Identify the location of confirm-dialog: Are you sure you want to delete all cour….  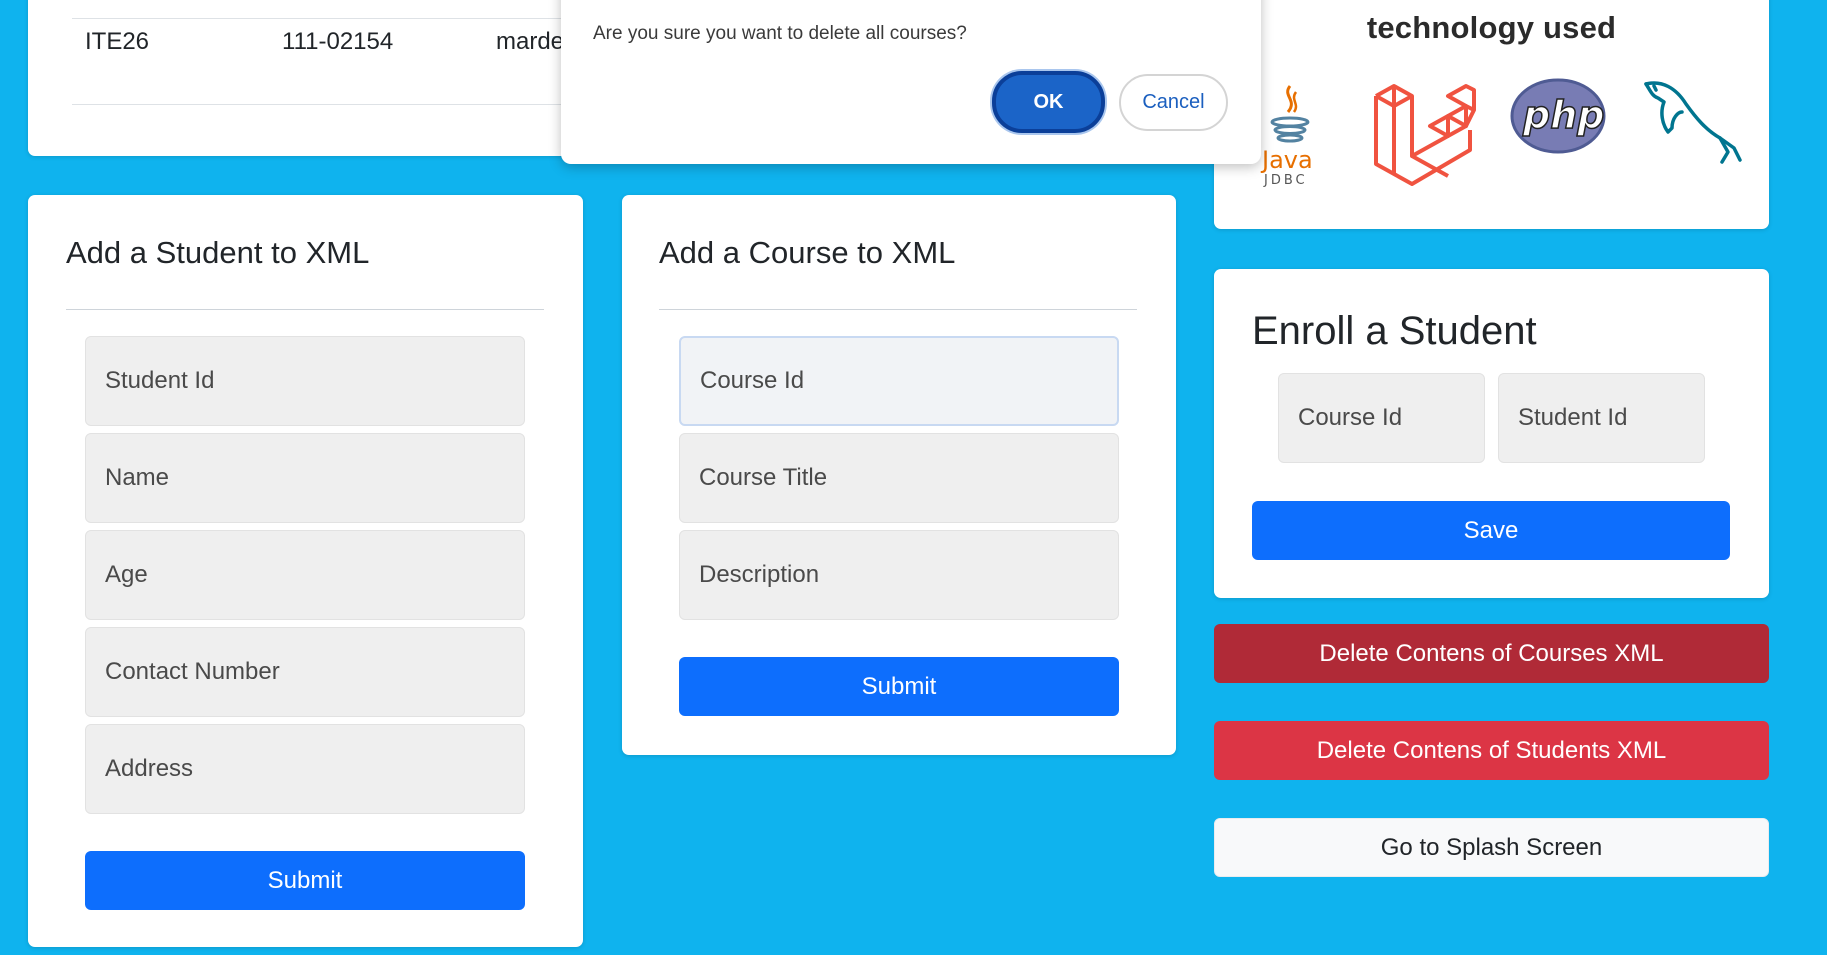
(911, 82).